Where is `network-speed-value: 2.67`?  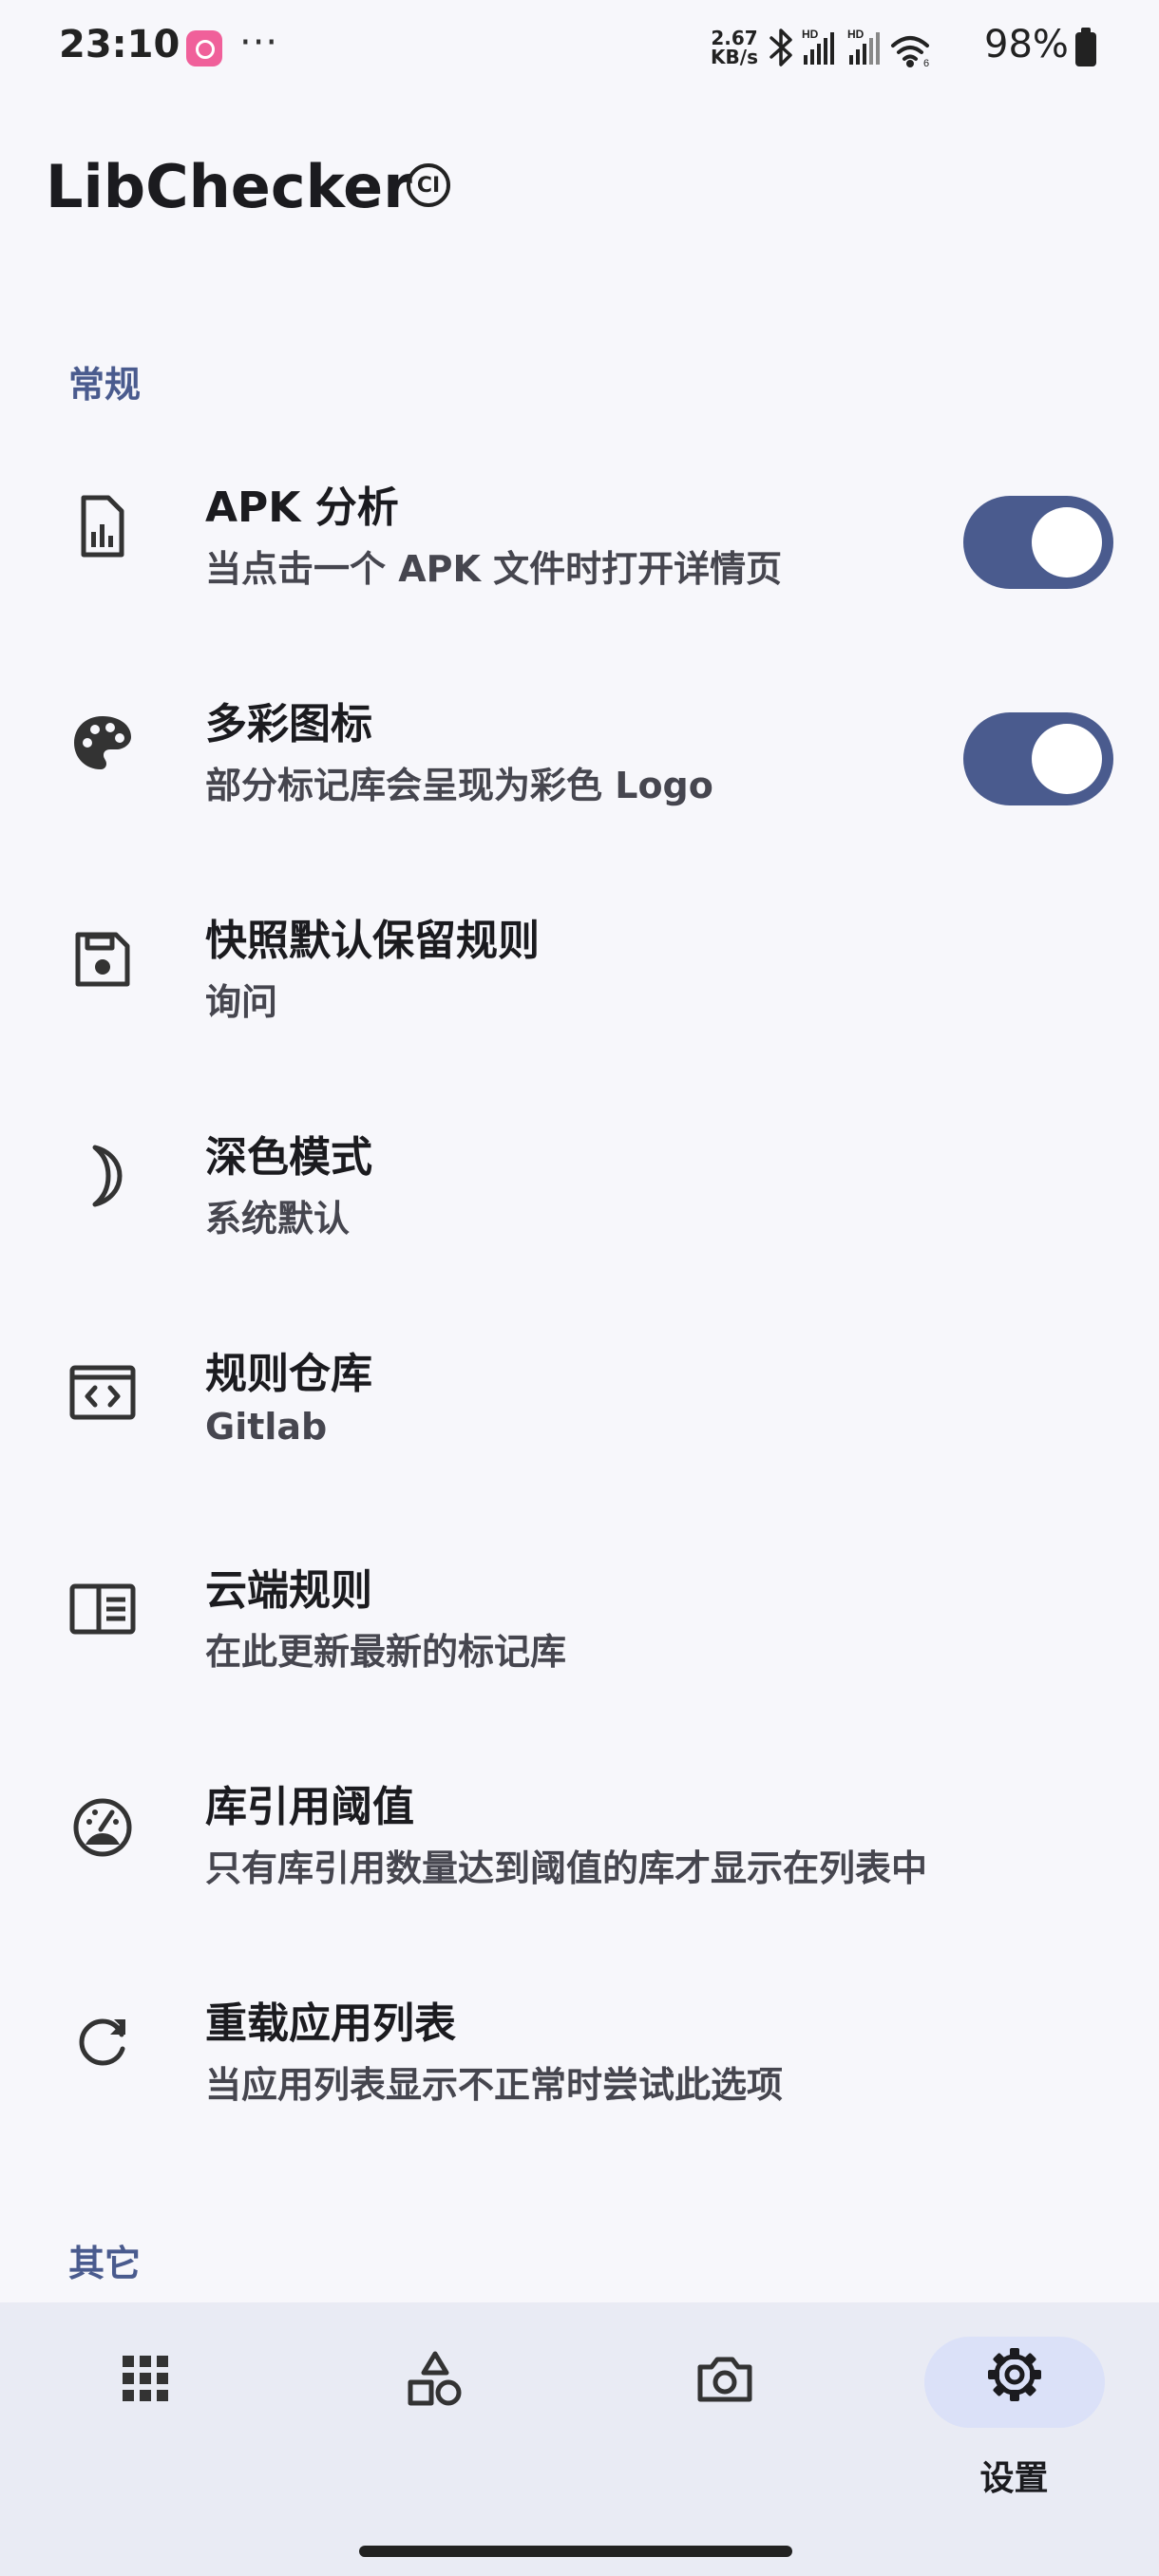
network-speed-value: 2.67 is located at coordinates (734, 38).